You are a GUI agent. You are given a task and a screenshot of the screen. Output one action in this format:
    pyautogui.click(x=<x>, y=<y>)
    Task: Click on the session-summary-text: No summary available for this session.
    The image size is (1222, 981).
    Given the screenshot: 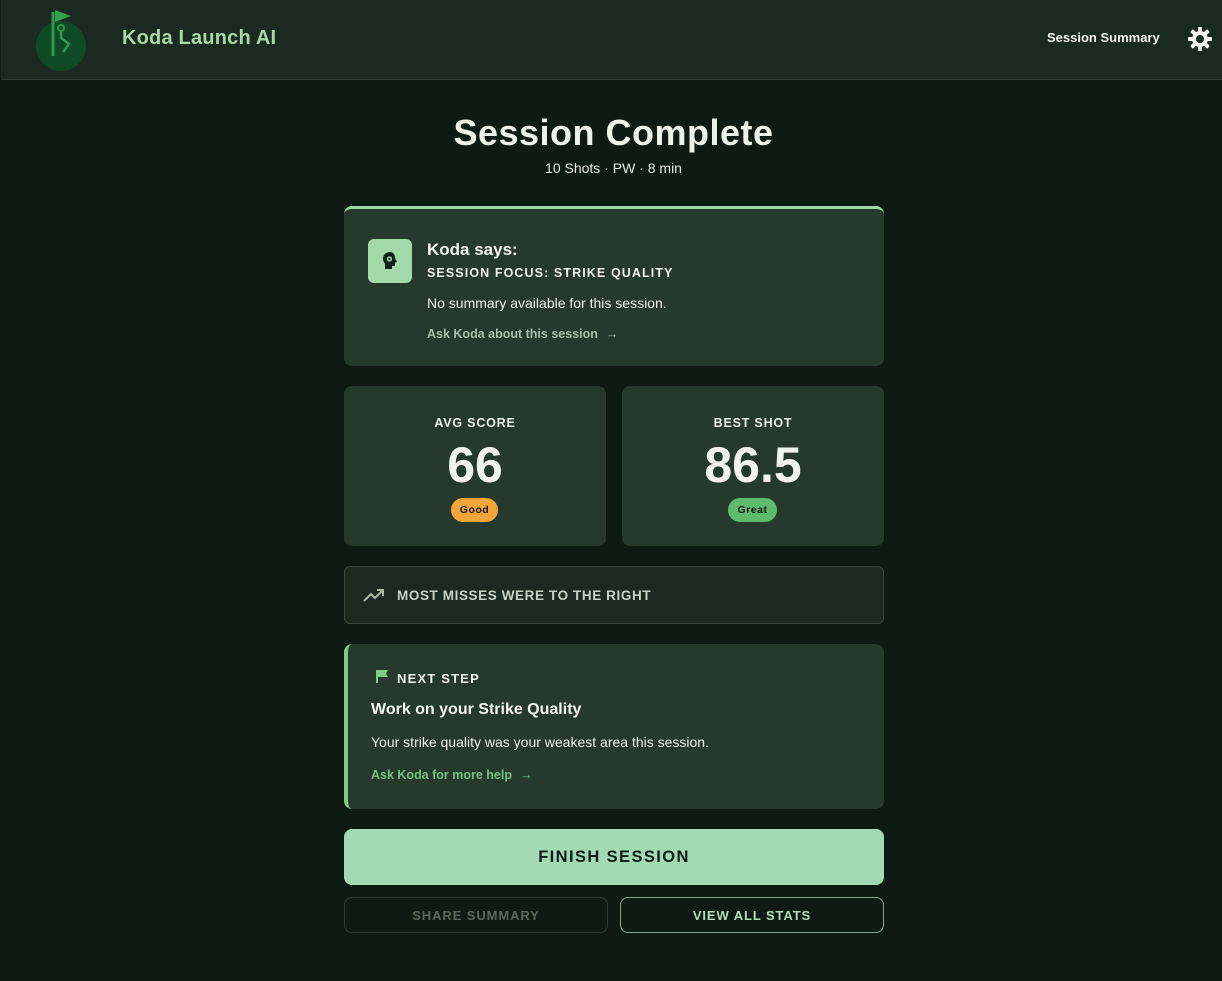 What is the action you would take?
    pyautogui.click(x=547, y=303)
    